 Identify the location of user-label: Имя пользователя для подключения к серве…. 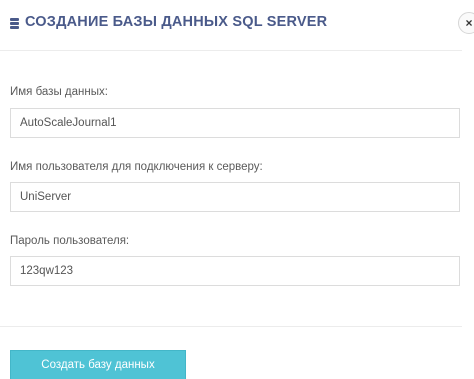
(136, 167).